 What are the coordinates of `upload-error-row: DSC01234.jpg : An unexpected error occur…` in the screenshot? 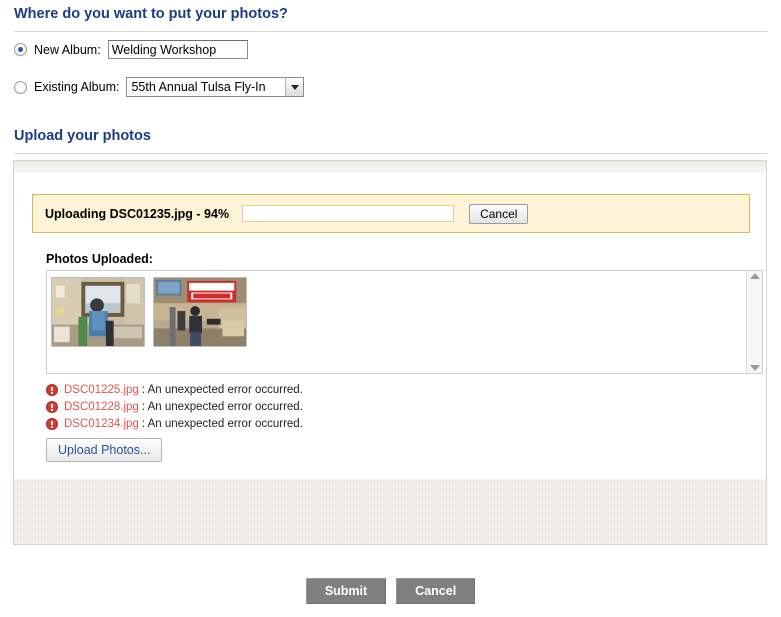 It's located at (174, 424).